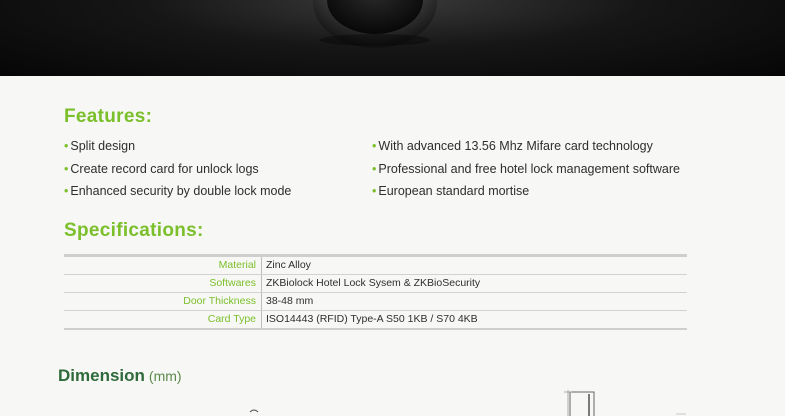  I want to click on table-row: Door Thickness 38-48 mm, so click(375, 301).